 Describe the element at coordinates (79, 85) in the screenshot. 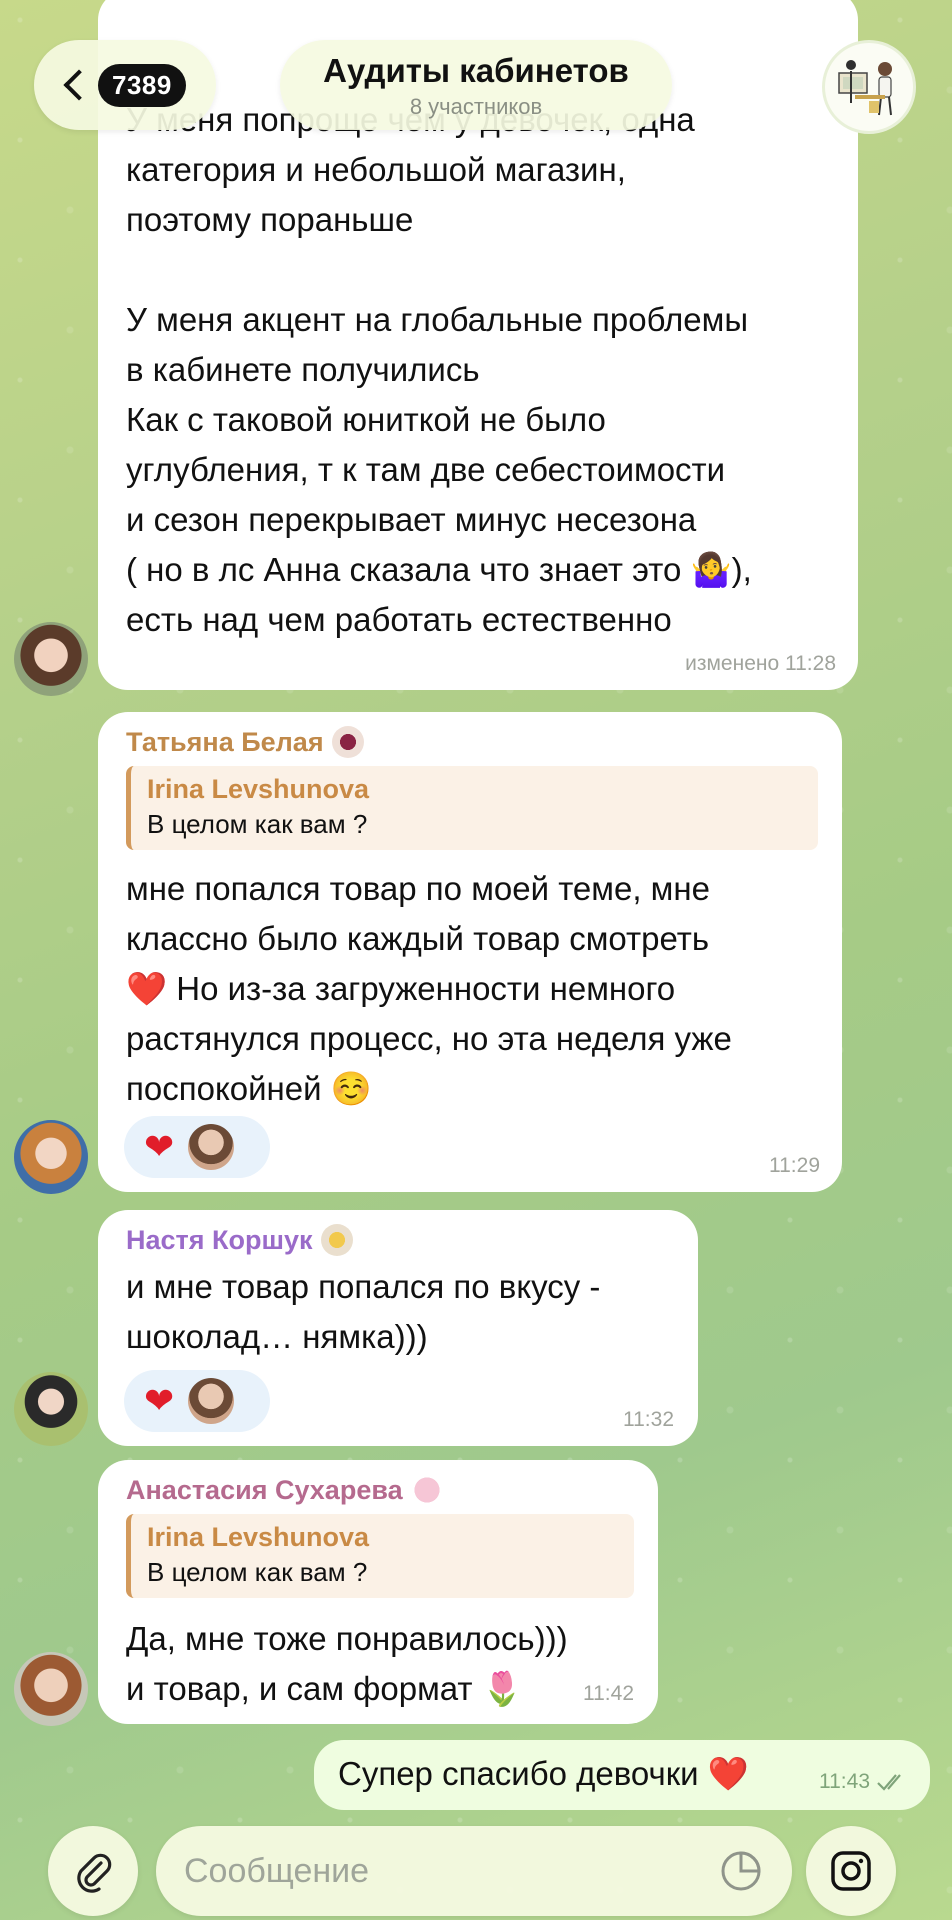

I see `chevron-left-icon` at that location.